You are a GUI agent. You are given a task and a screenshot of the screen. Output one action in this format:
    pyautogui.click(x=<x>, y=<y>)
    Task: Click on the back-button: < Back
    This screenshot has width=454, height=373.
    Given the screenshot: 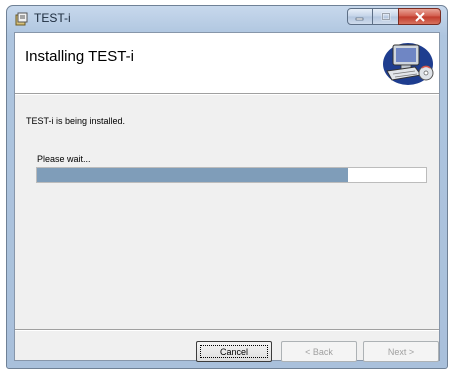 What is the action you would take?
    pyautogui.click(x=319, y=351)
    